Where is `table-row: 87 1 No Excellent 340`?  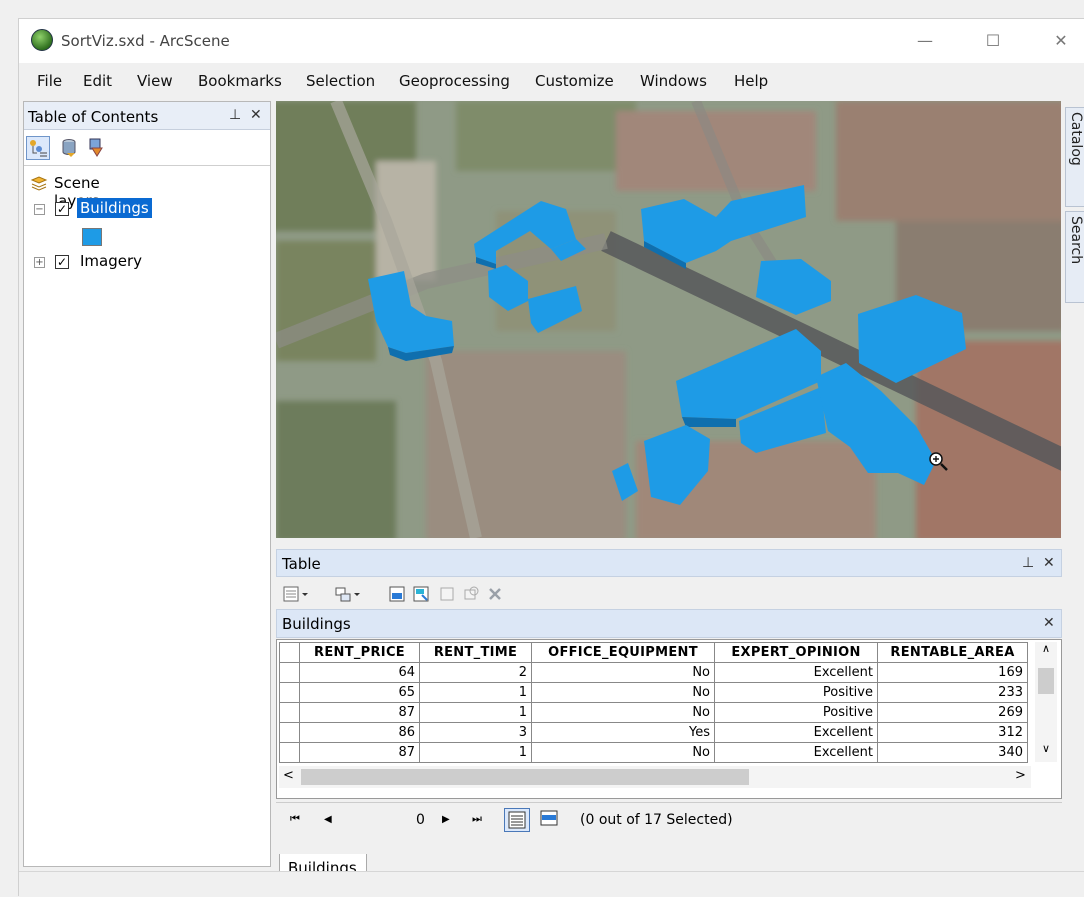
table-row: 87 1 No Excellent 340 is located at coordinates (653, 752).